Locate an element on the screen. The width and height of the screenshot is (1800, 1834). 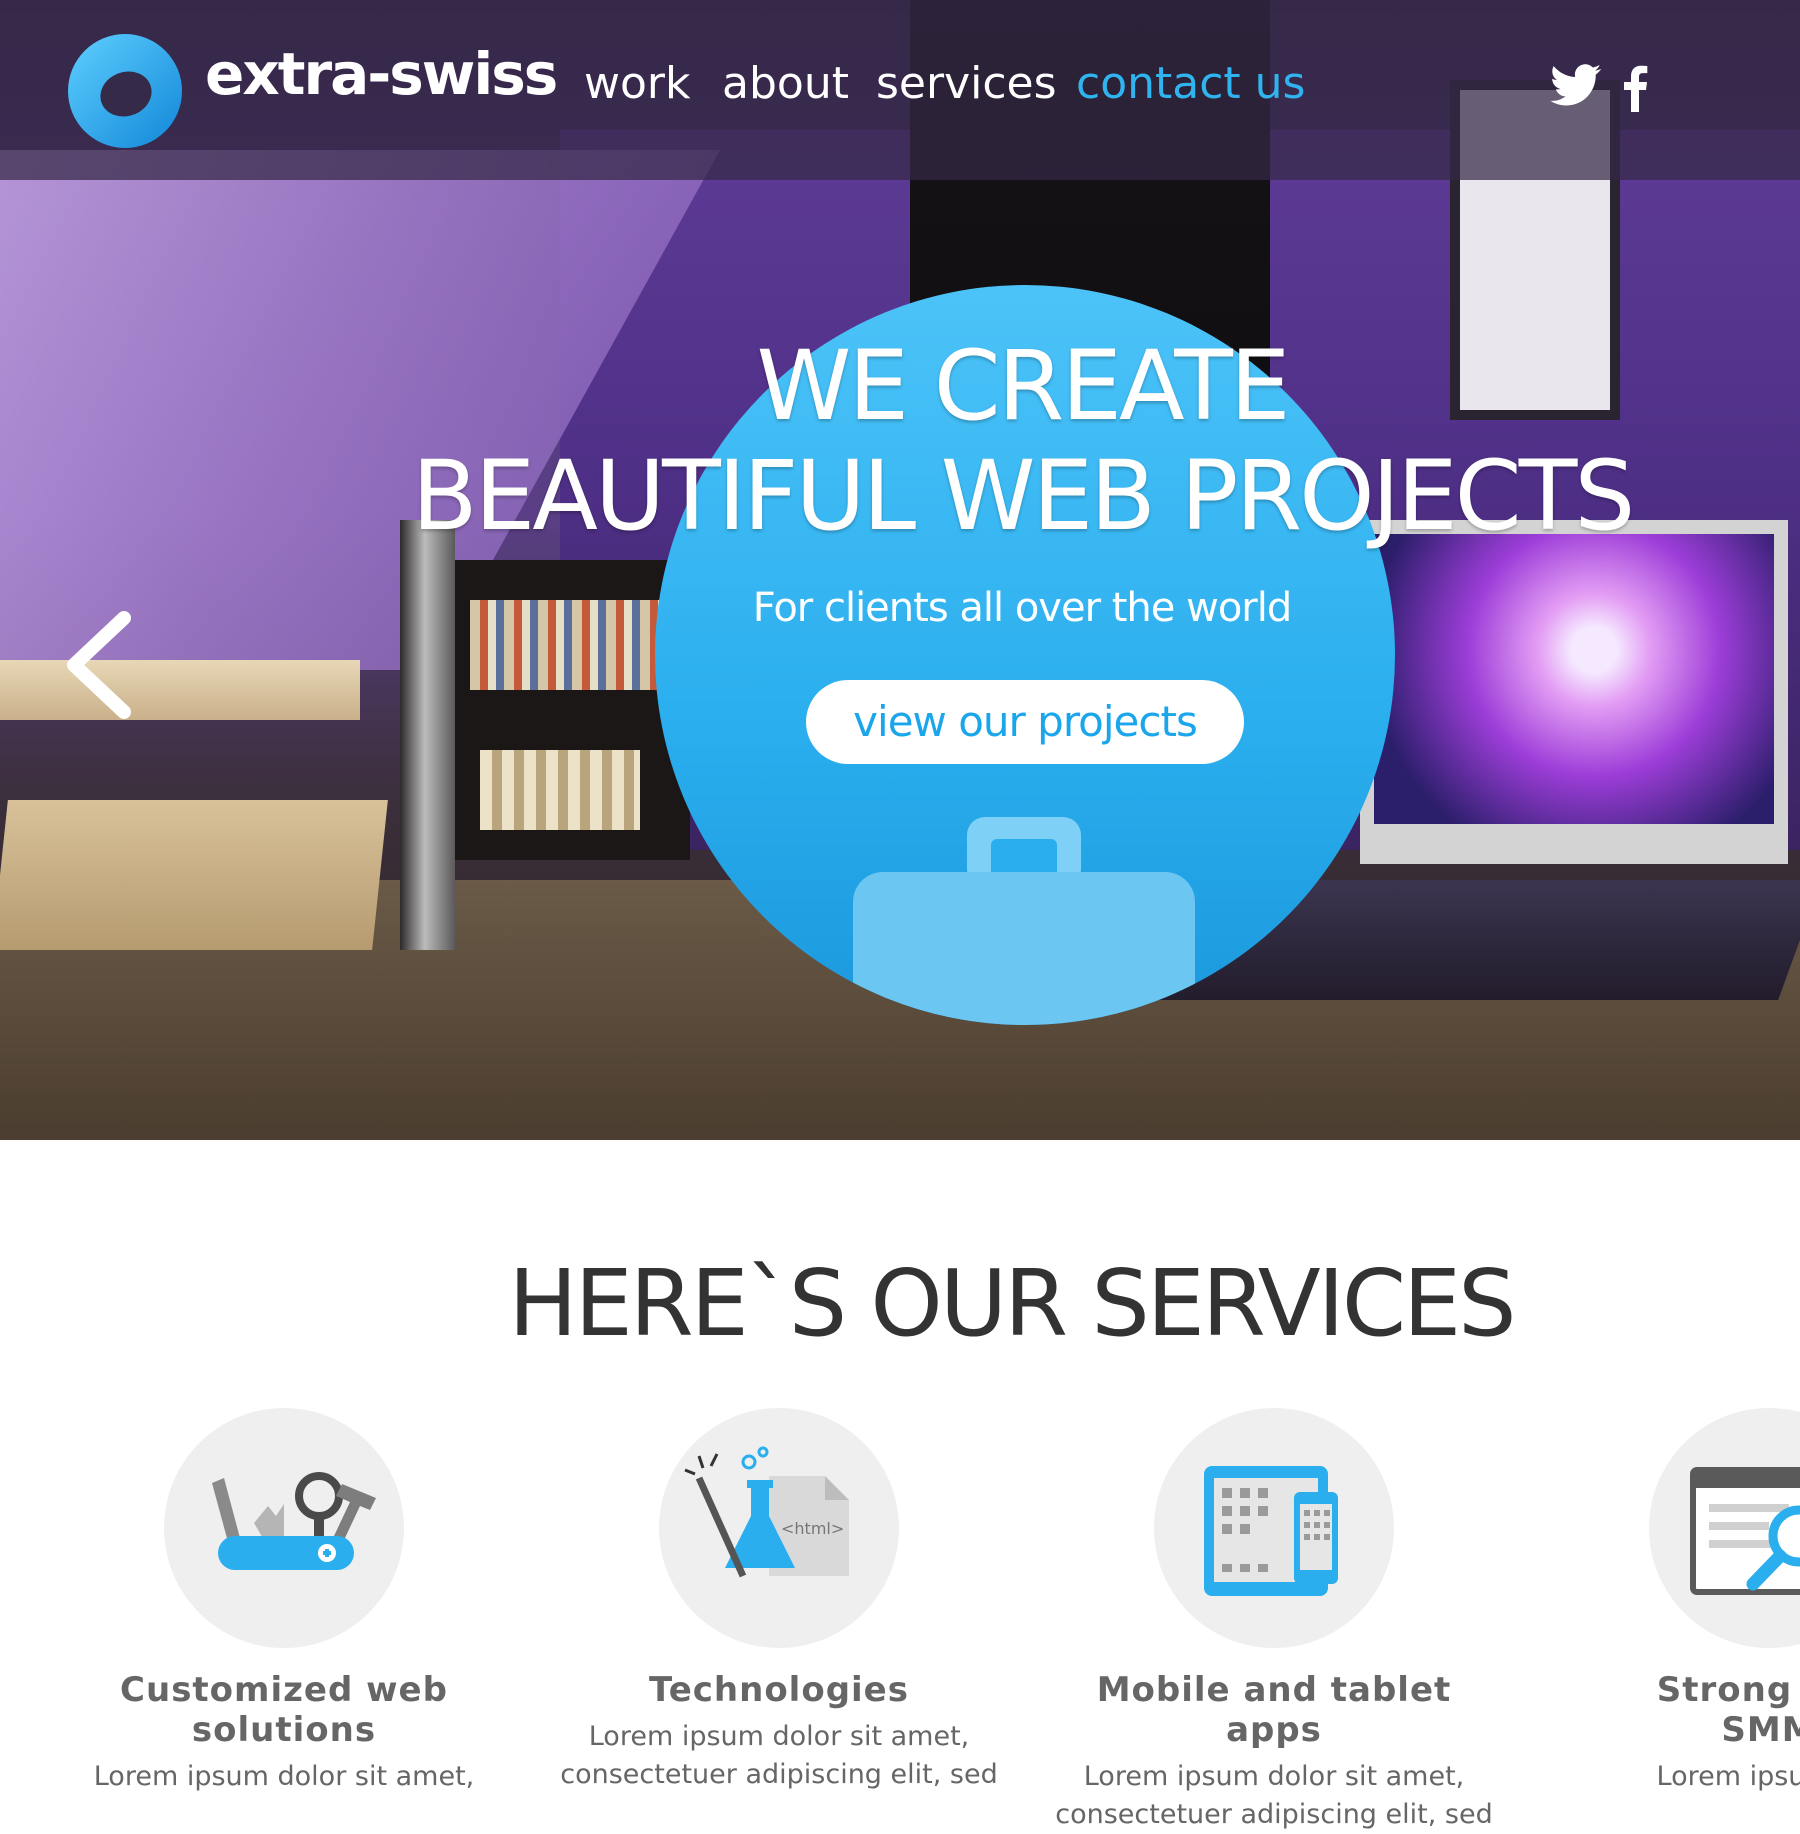
nav-contact-us: contact us is located at coordinates (1190, 83).